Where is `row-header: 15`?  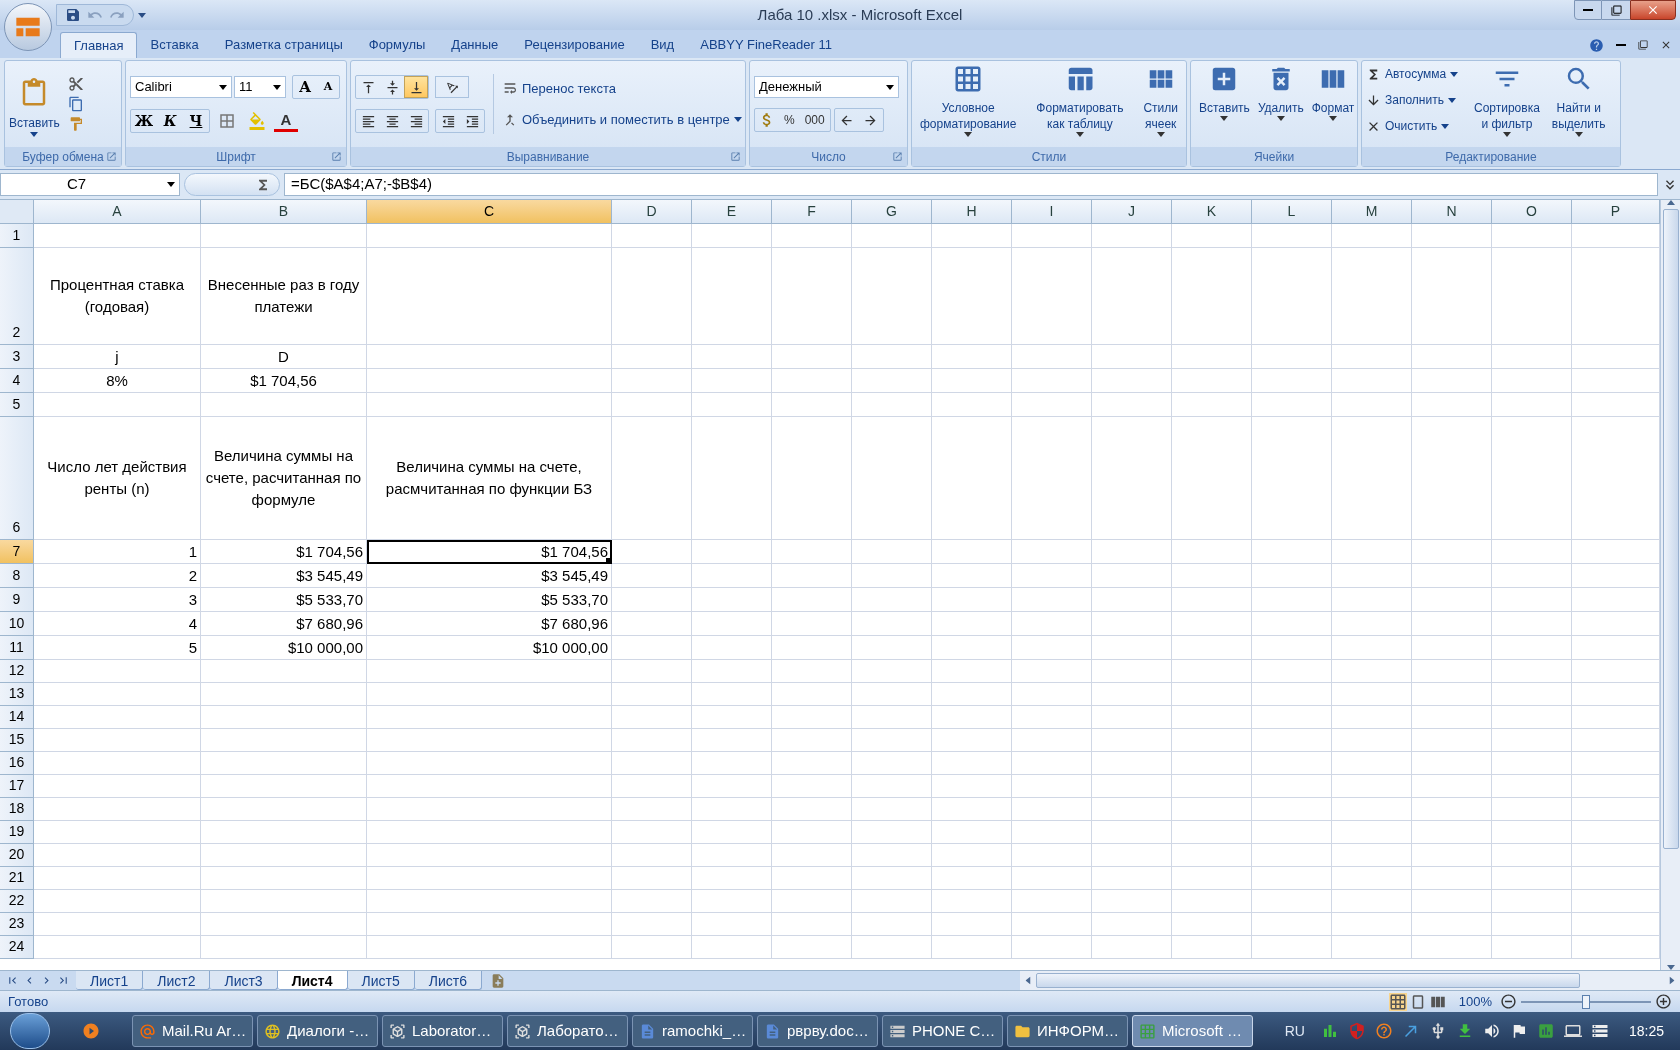
row-header: 15 is located at coordinates (17, 740).